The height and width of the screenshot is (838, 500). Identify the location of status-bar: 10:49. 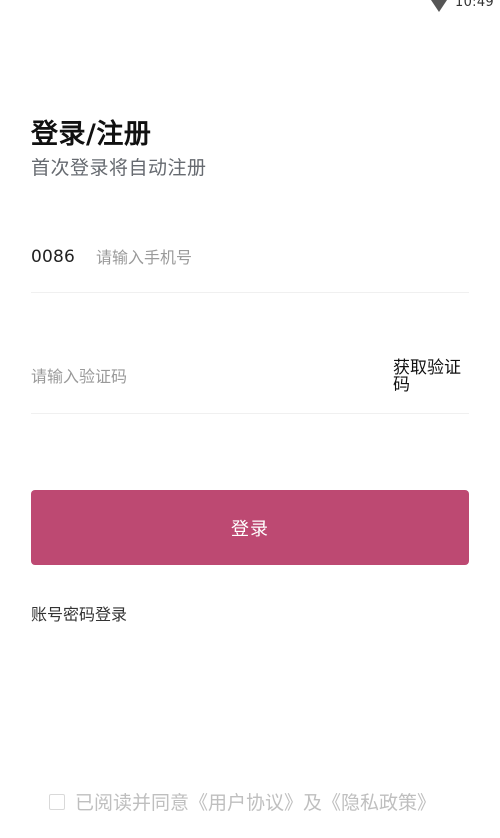
(465, 7).